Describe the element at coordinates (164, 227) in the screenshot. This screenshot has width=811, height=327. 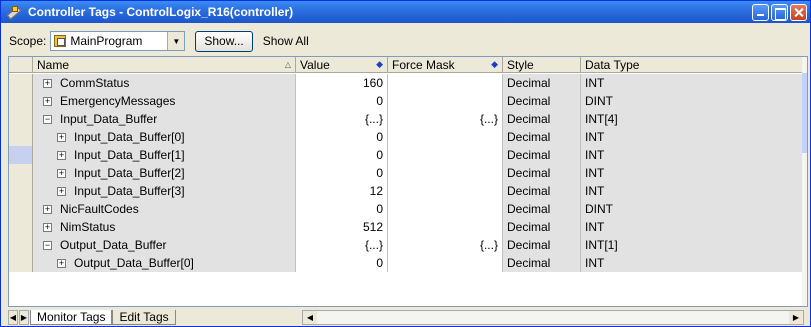
I see `tag-name-cell: + NimStatus` at that location.